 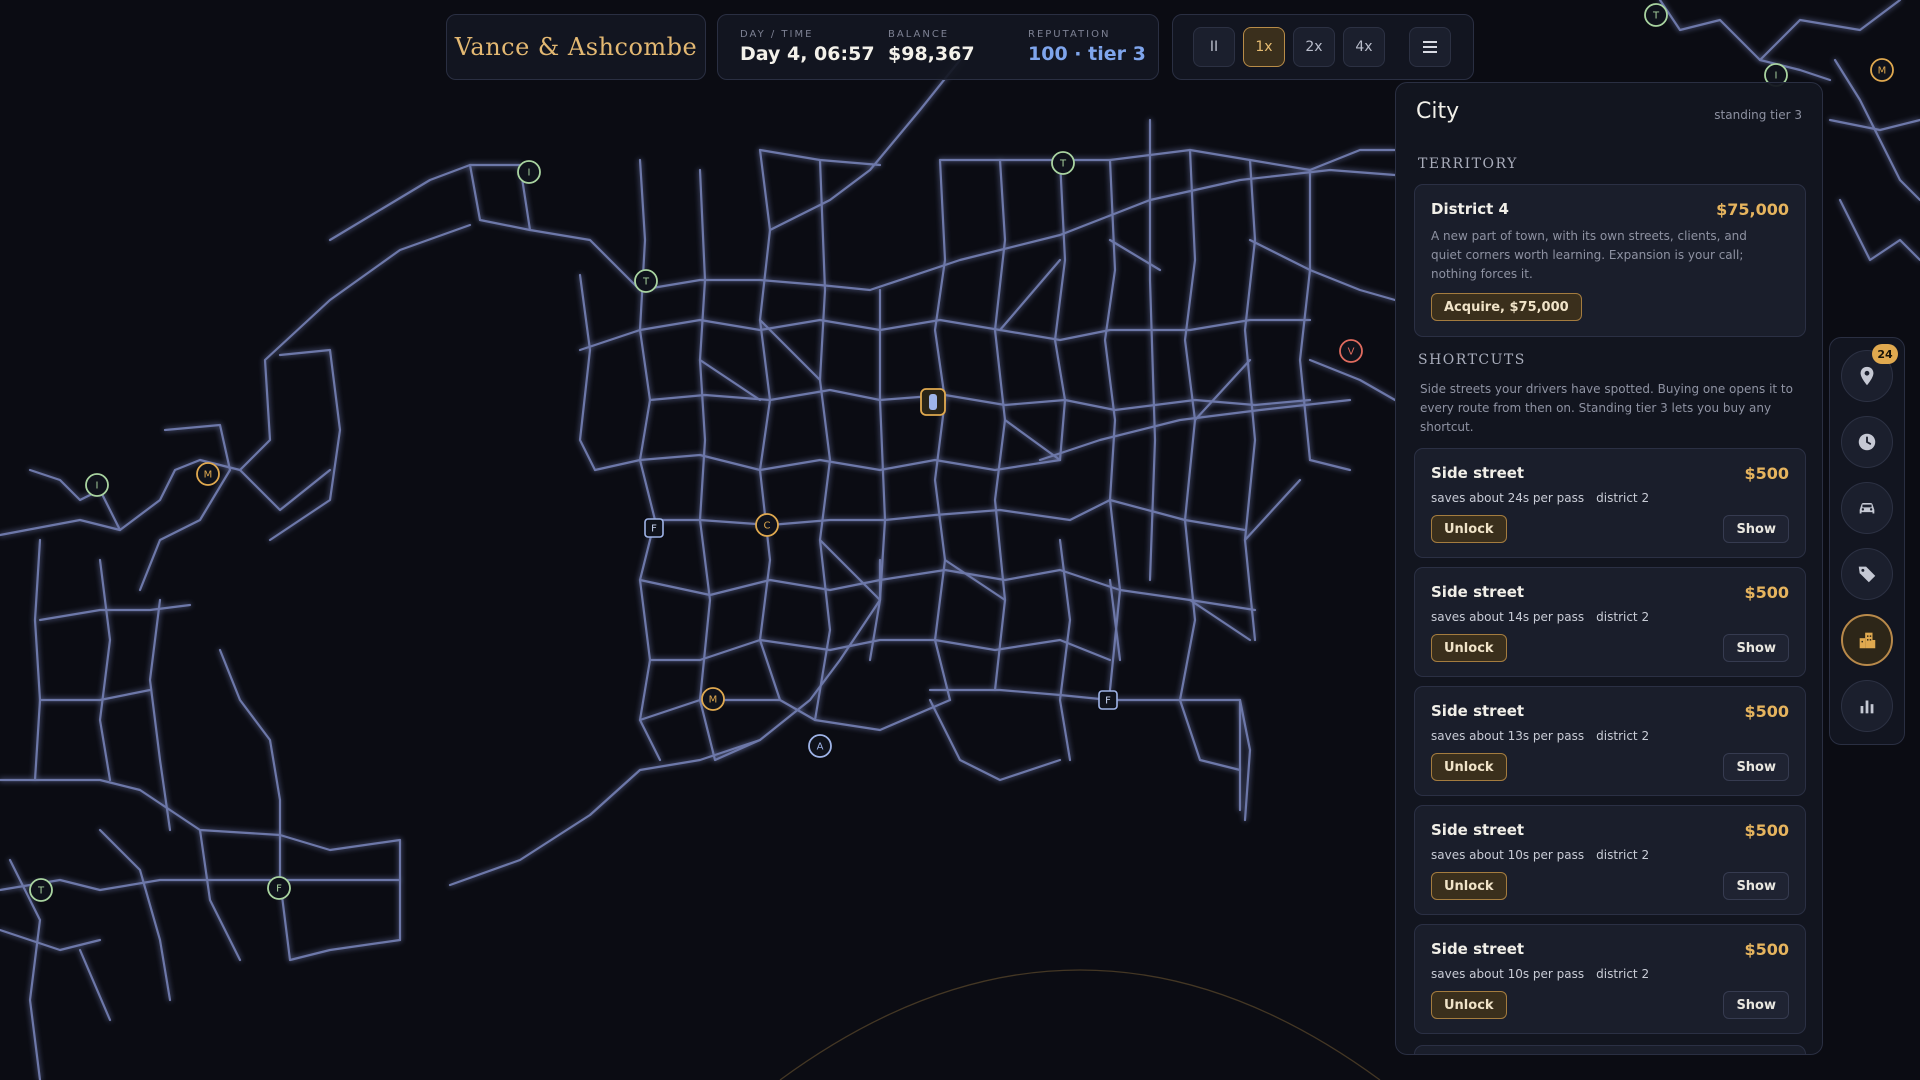 I want to click on map-marker-letter: V, so click(x=1351, y=352).